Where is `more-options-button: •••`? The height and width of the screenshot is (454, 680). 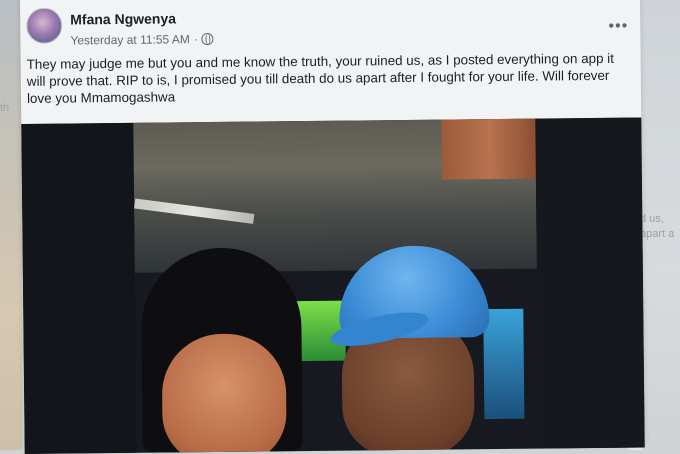
more-options-button: ••• is located at coordinates (618, 26).